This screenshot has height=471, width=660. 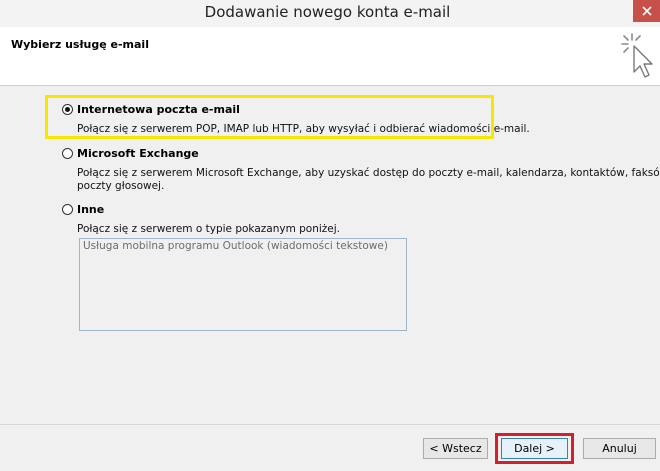 What do you see at coordinates (67, 109) in the screenshot?
I see `radio-internet-email` at bounding box center [67, 109].